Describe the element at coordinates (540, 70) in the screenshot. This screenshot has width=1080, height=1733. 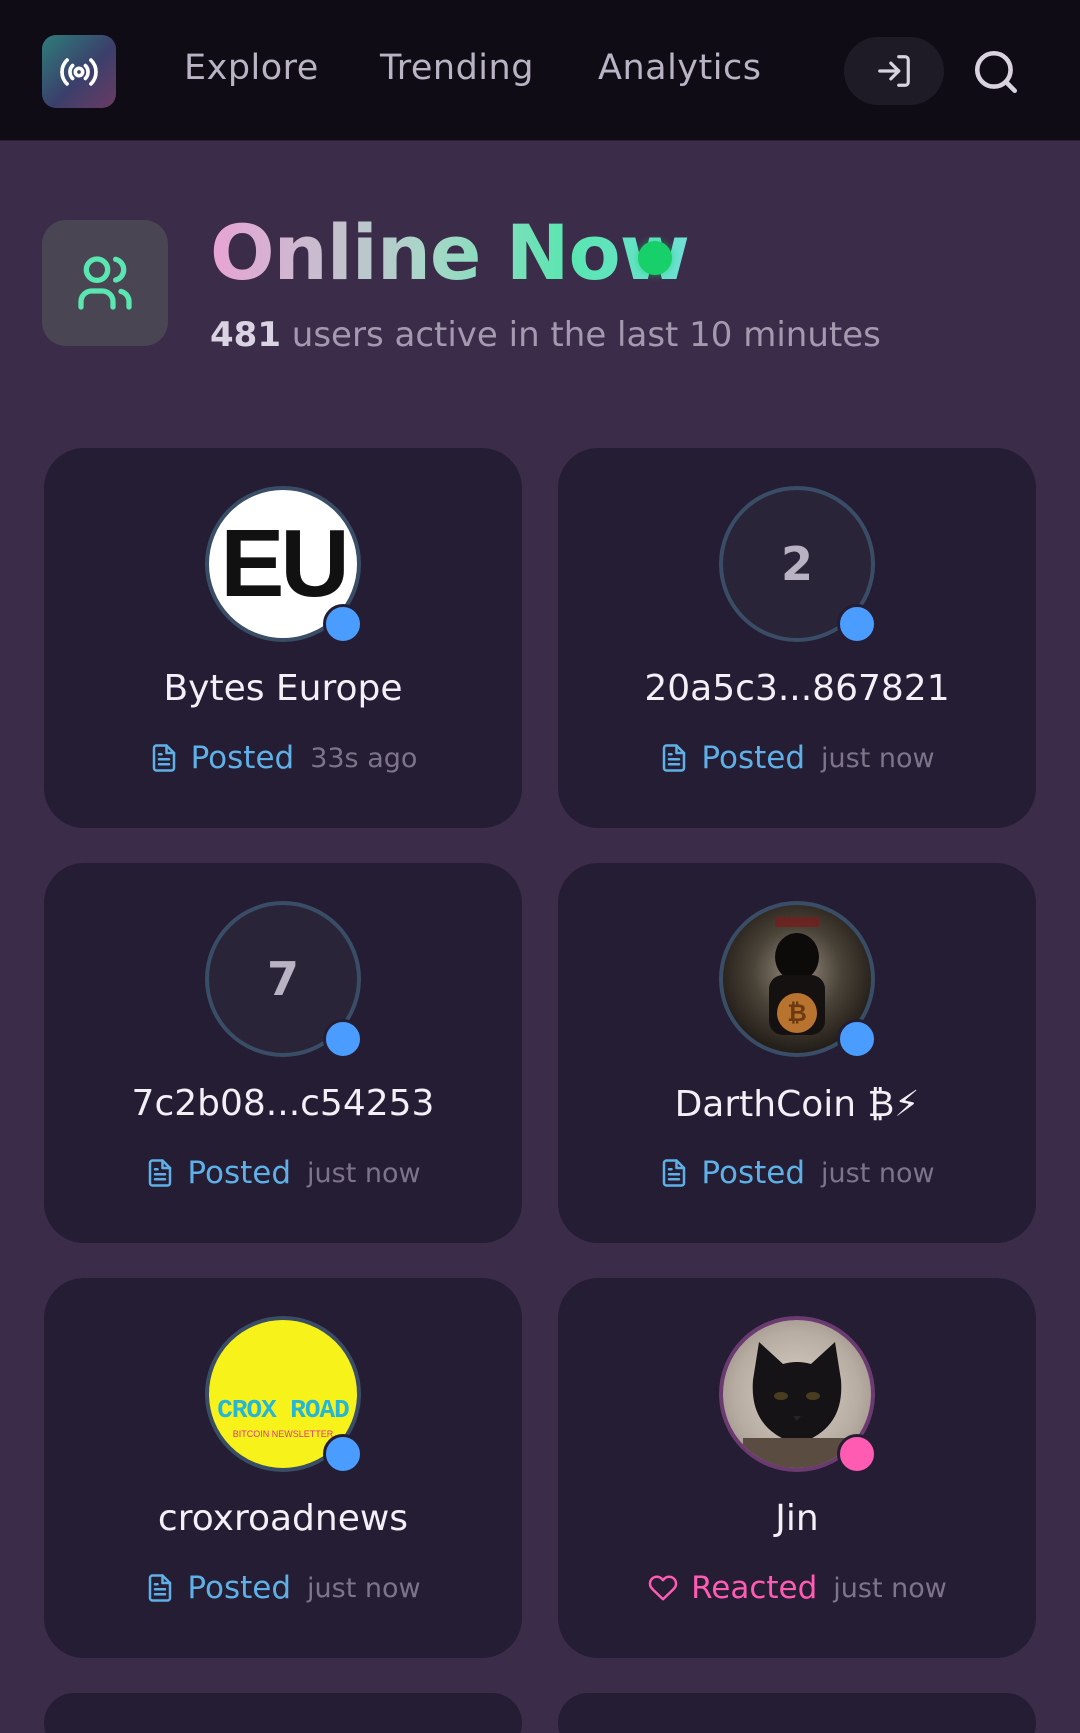
I see `top-navbar: Explore Trending Analytics` at that location.